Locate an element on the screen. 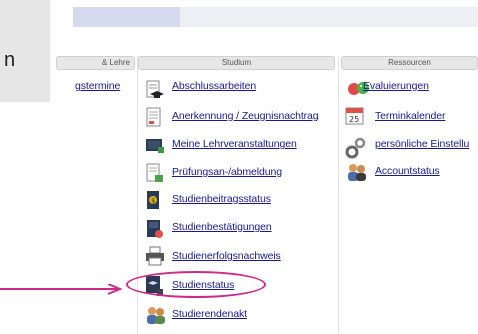 Image resolution: width=478 pixels, height=334 pixels. link-evaluierungen: Evaluierungen is located at coordinates (396, 86).